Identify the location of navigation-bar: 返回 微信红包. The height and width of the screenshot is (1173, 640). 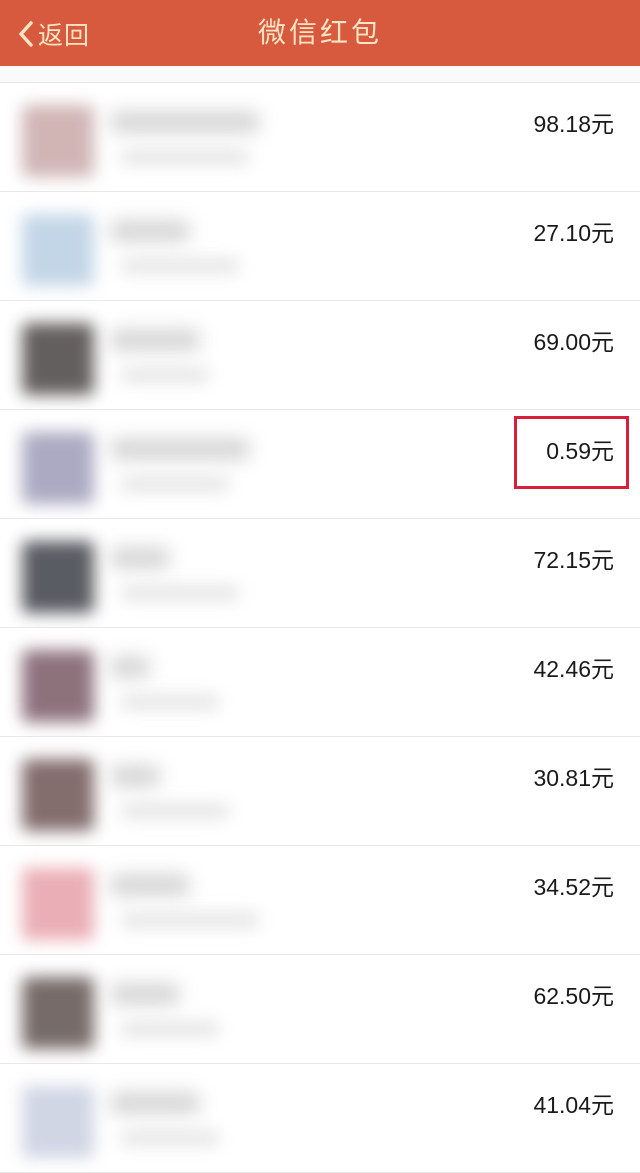
(320, 33).